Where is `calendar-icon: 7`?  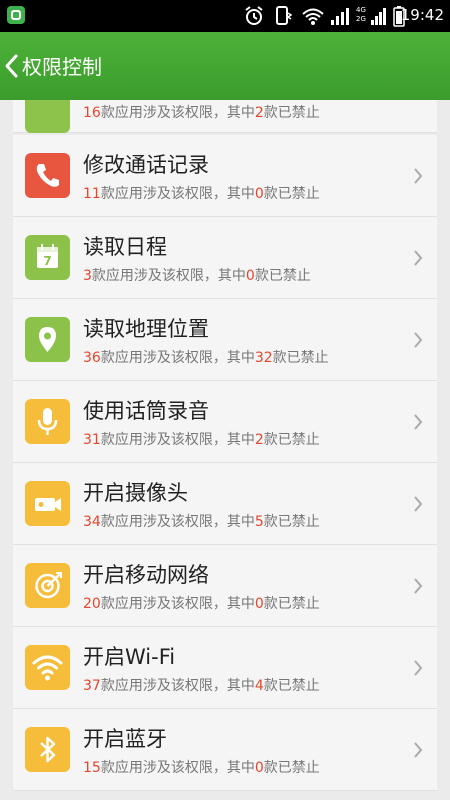 calendar-icon: 7 is located at coordinates (47, 257).